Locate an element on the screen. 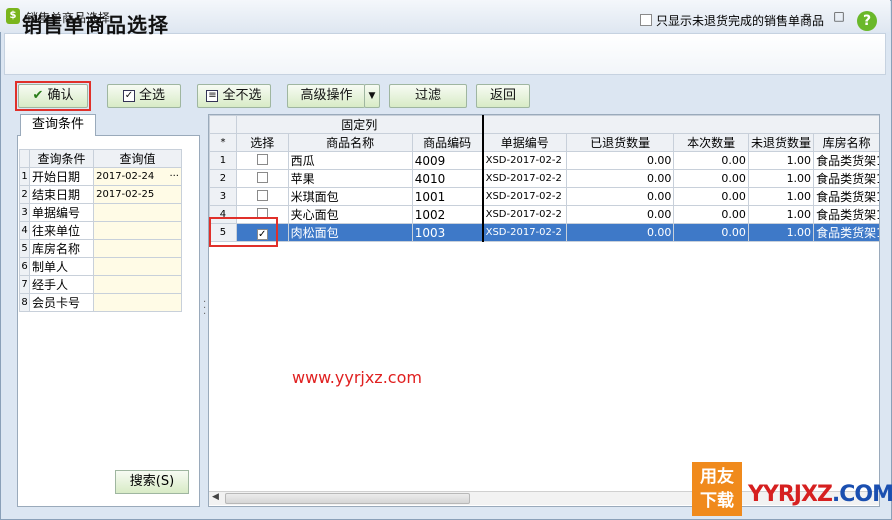 This screenshot has width=892, height=520. row-number: 2 is located at coordinates (24, 194).